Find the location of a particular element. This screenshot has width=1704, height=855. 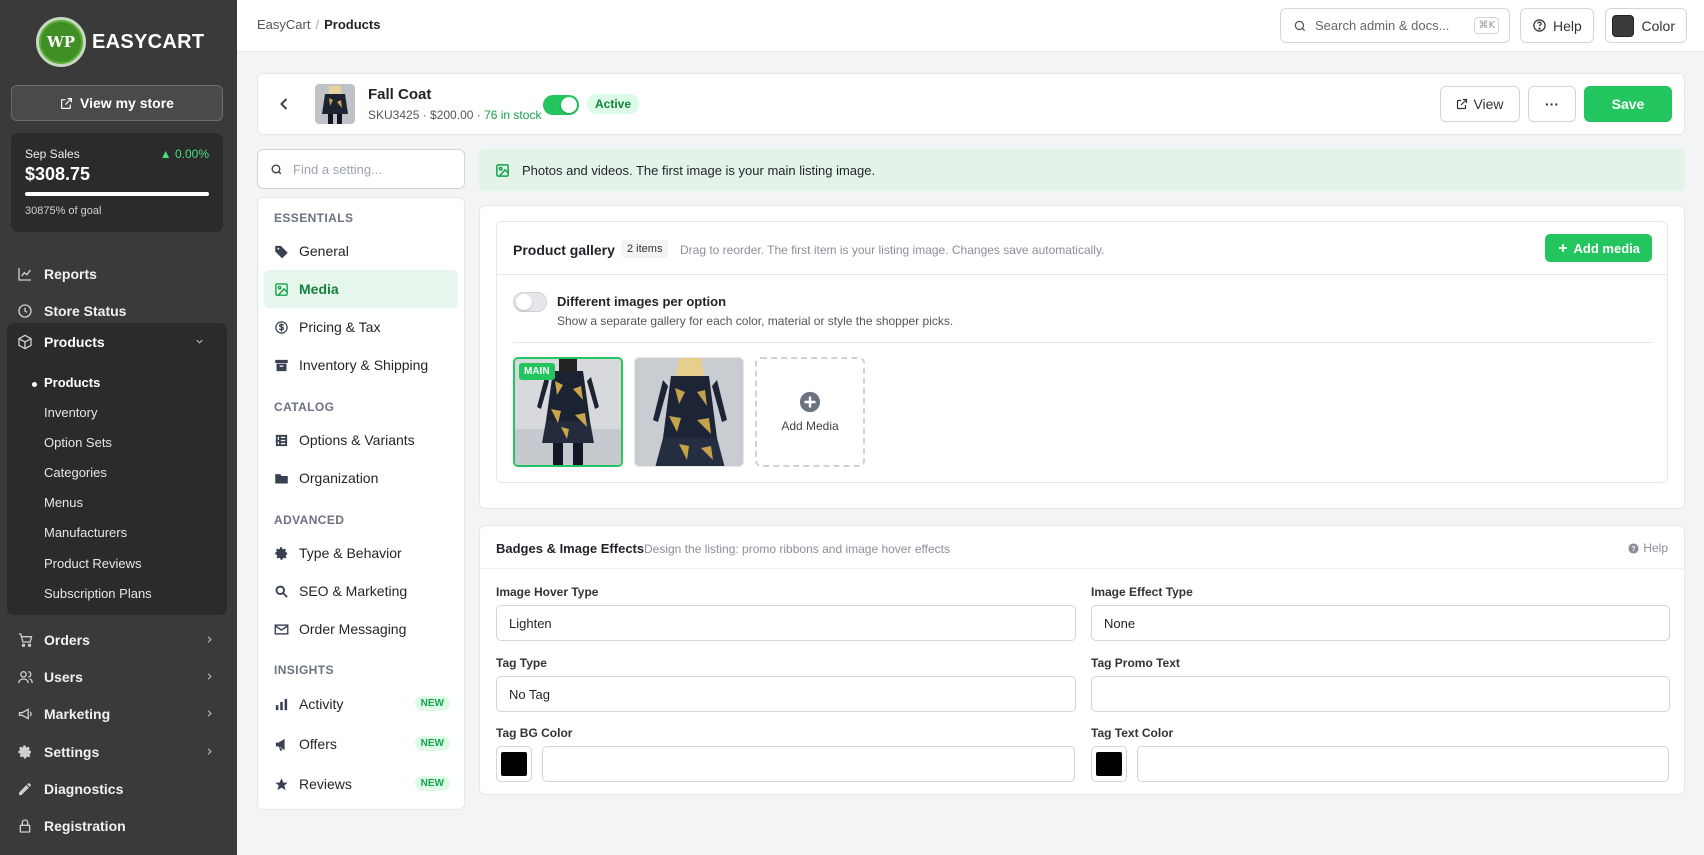

nav-label: Diagnostics is located at coordinates (84, 789).